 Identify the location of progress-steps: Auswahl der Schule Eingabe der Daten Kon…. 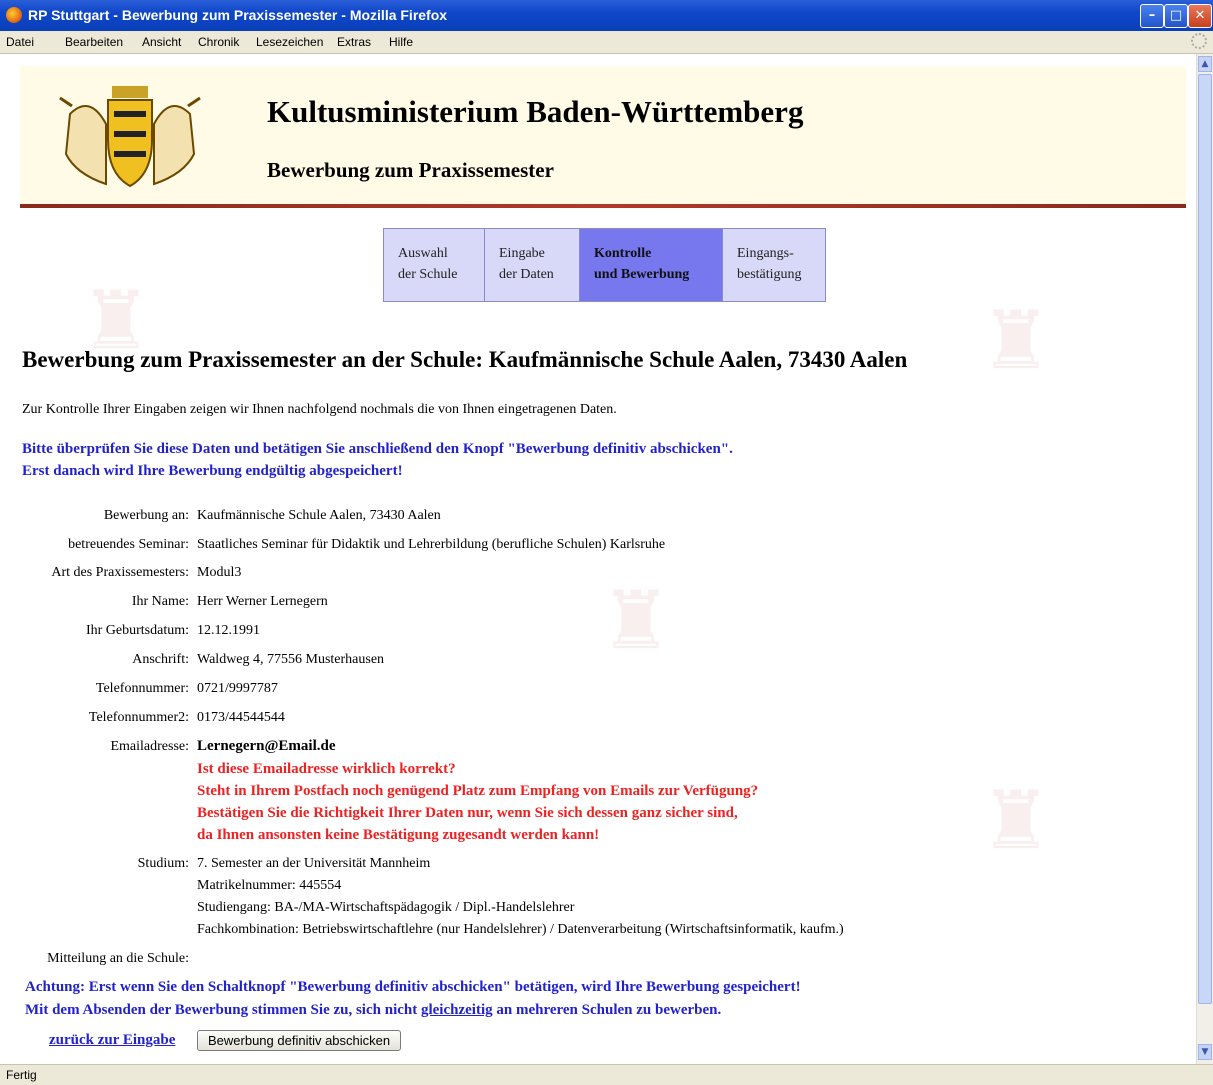
(604, 265).